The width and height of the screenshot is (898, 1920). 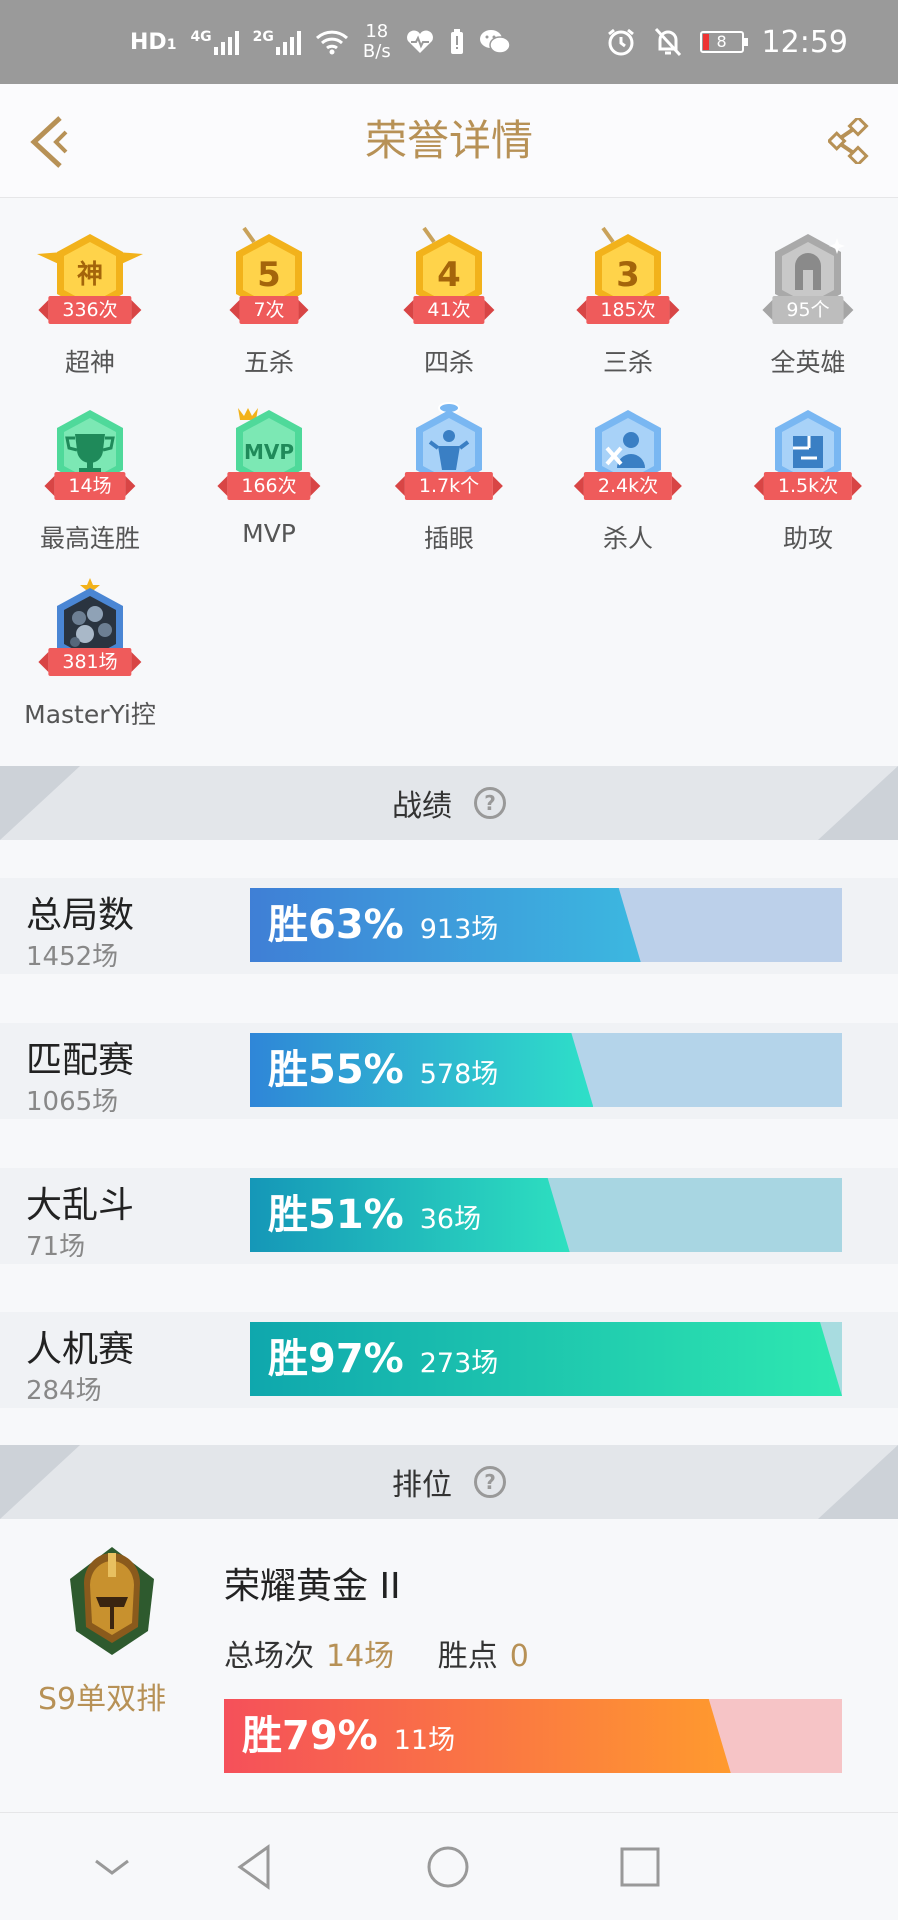 I want to click on nav-recents-icon, so click(x=640, y=1867).